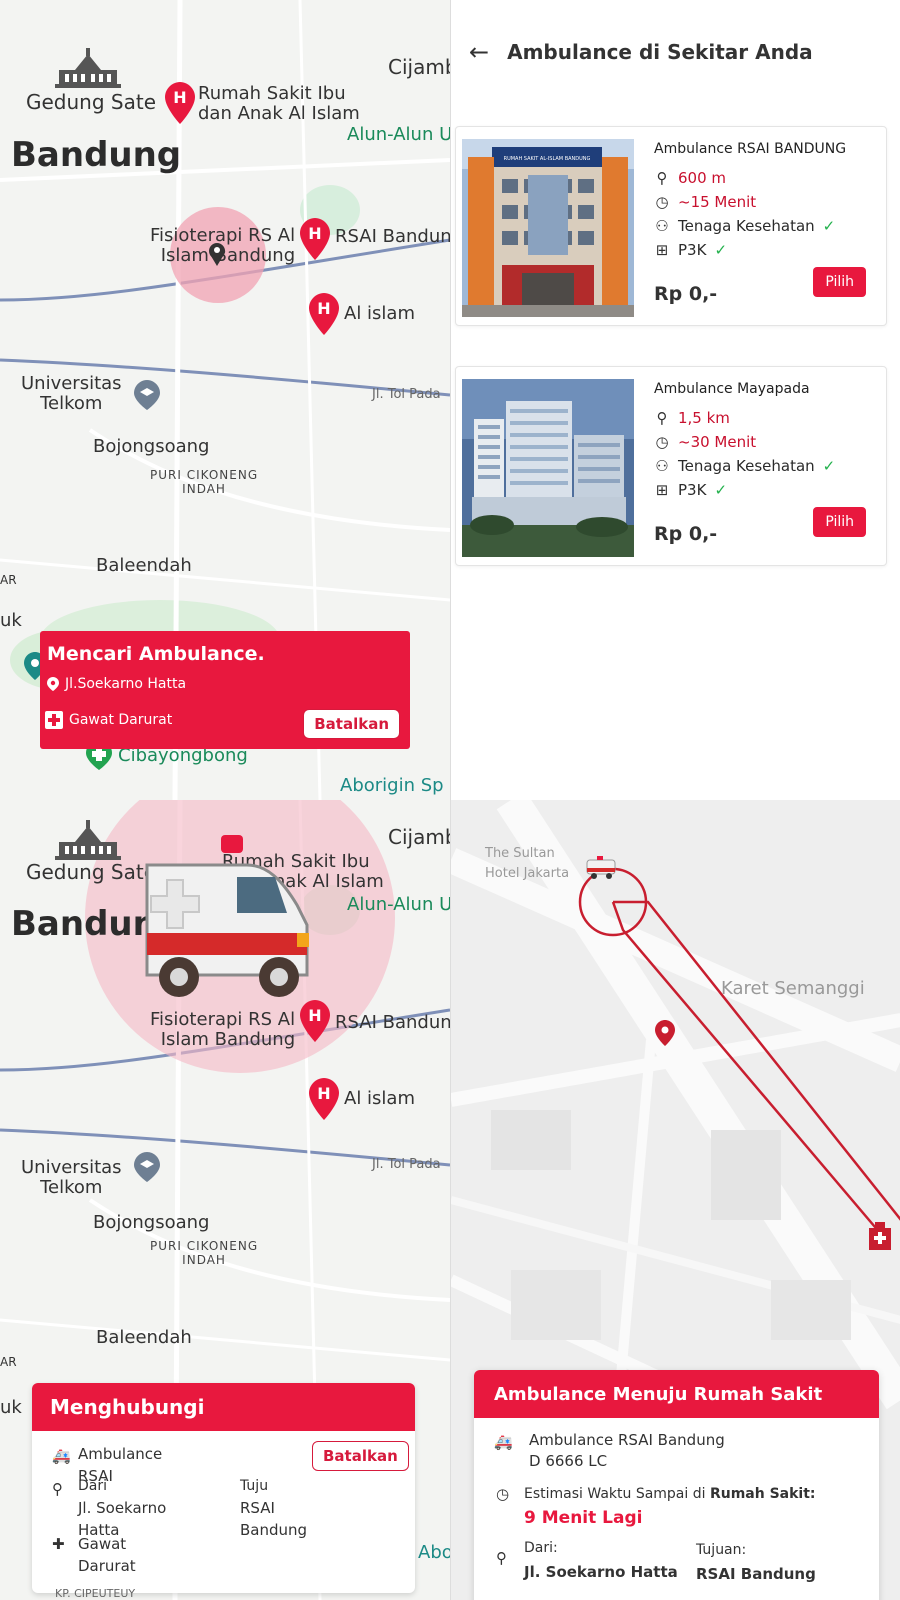  What do you see at coordinates (627, 1440) in the screenshot?
I see `ambulance-name: Ambulance RSAI Bandung` at bounding box center [627, 1440].